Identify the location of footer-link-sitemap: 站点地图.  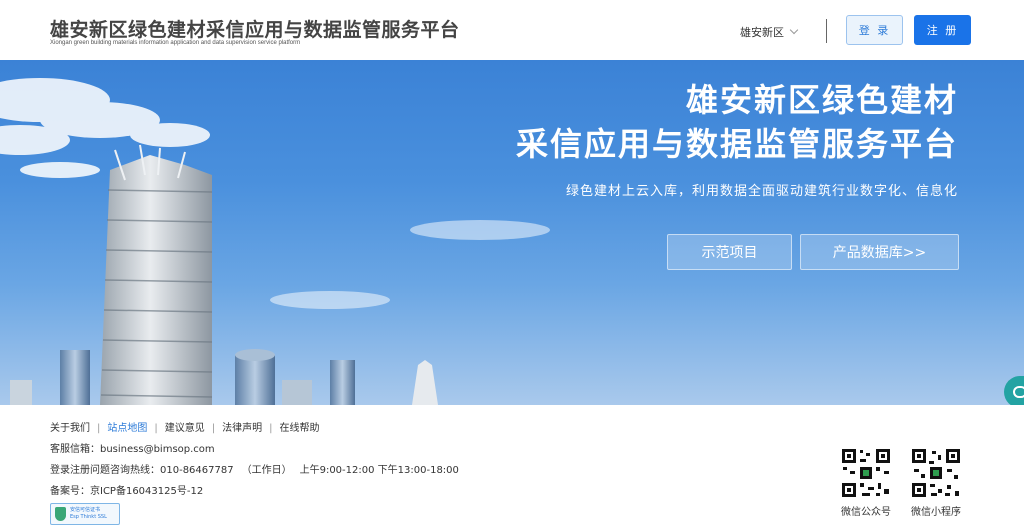
(127, 428).